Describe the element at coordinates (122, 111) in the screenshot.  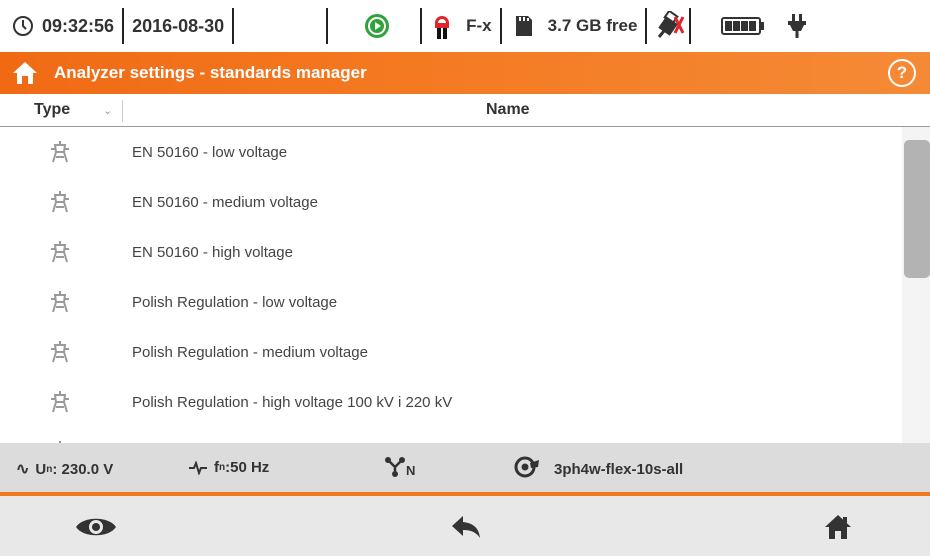
I see `column-divider` at that location.